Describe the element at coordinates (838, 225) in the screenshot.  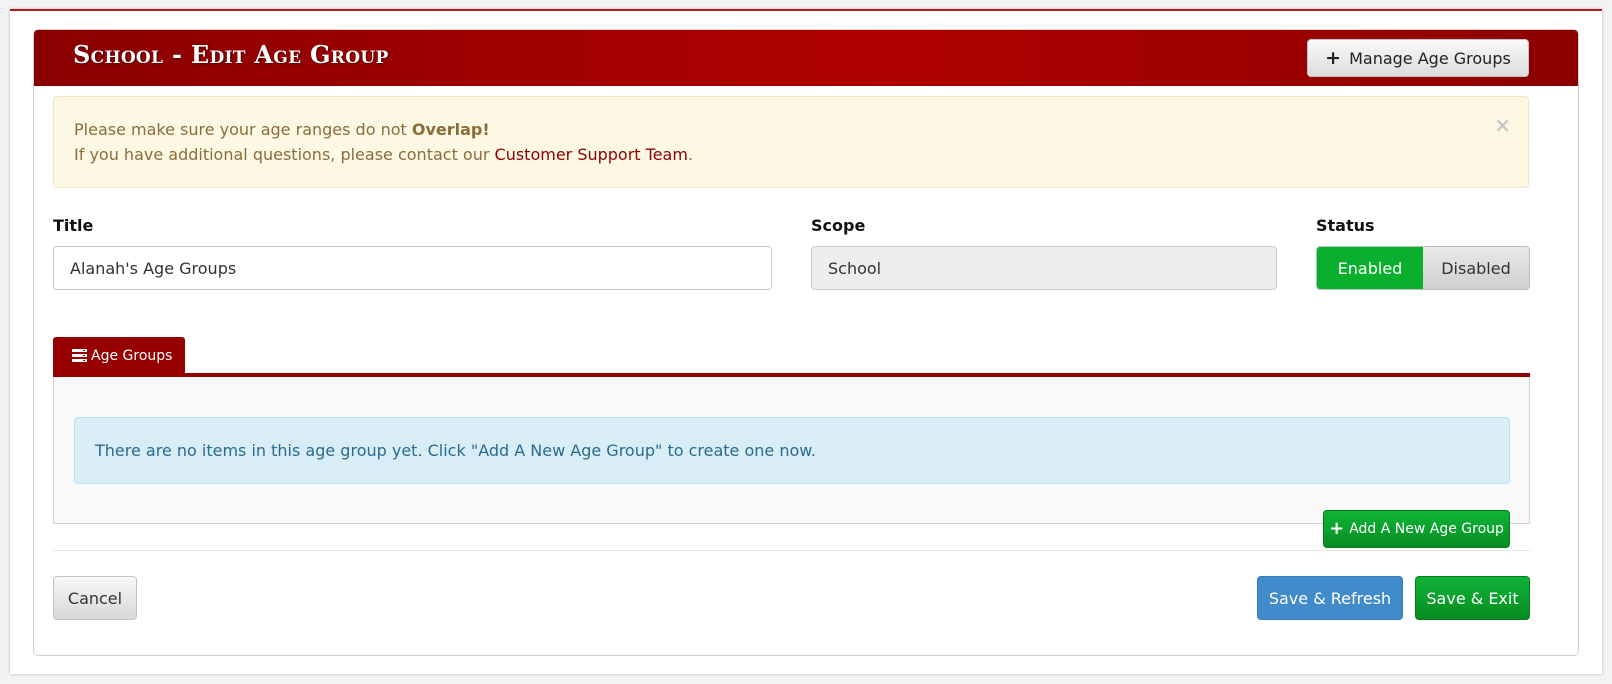
I see `scope-label: Scope` at that location.